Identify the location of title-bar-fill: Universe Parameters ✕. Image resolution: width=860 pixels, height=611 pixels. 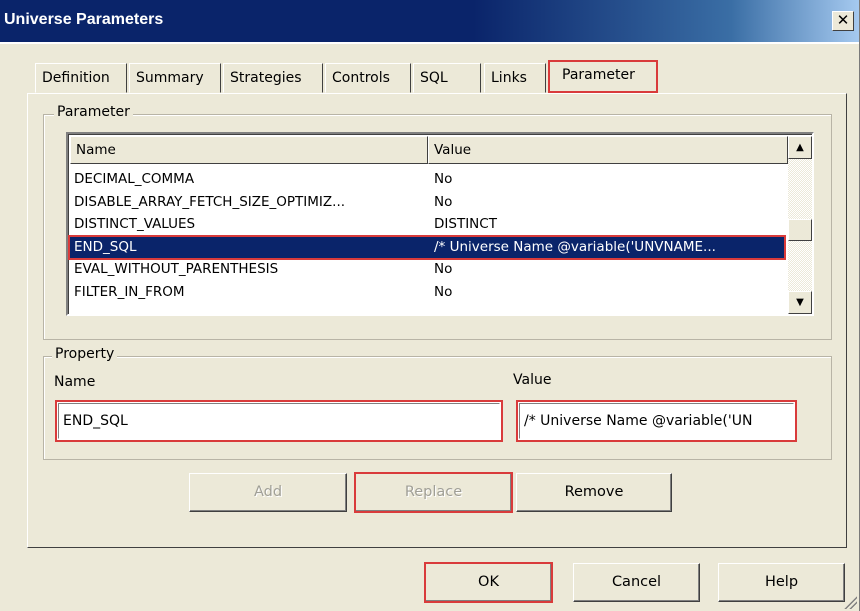
(429, 21).